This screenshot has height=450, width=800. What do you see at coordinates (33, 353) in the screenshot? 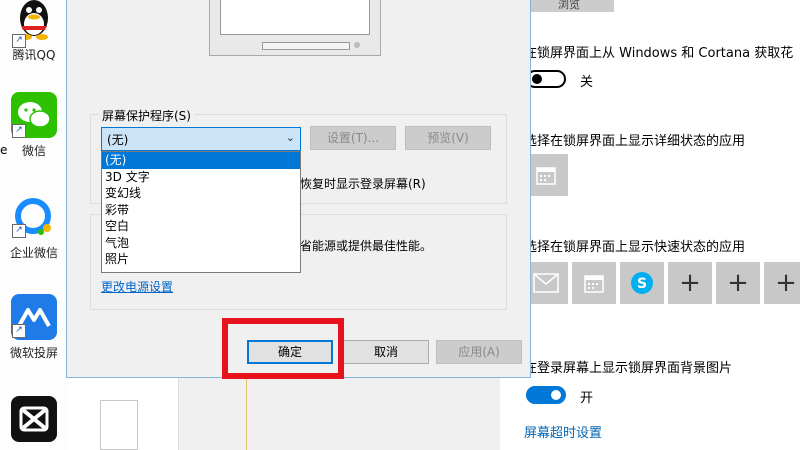
I see `desktop-icon-label: 微软投屏` at bounding box center [33, 353].